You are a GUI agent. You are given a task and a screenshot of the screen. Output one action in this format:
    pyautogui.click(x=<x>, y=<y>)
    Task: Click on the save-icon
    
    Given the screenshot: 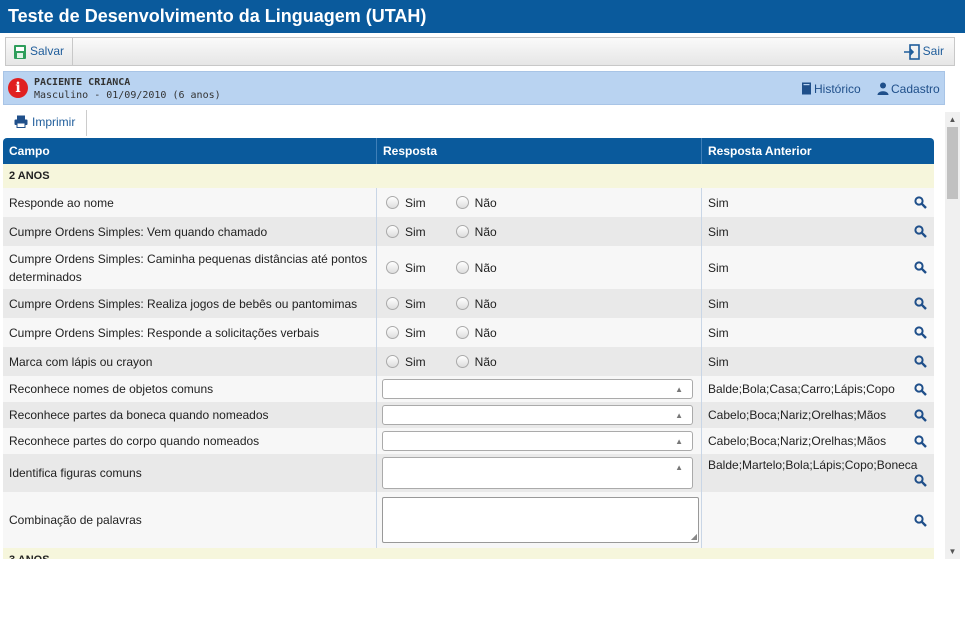 What is the action you would take?
    pyautogui.click(x=20, y=51)
    